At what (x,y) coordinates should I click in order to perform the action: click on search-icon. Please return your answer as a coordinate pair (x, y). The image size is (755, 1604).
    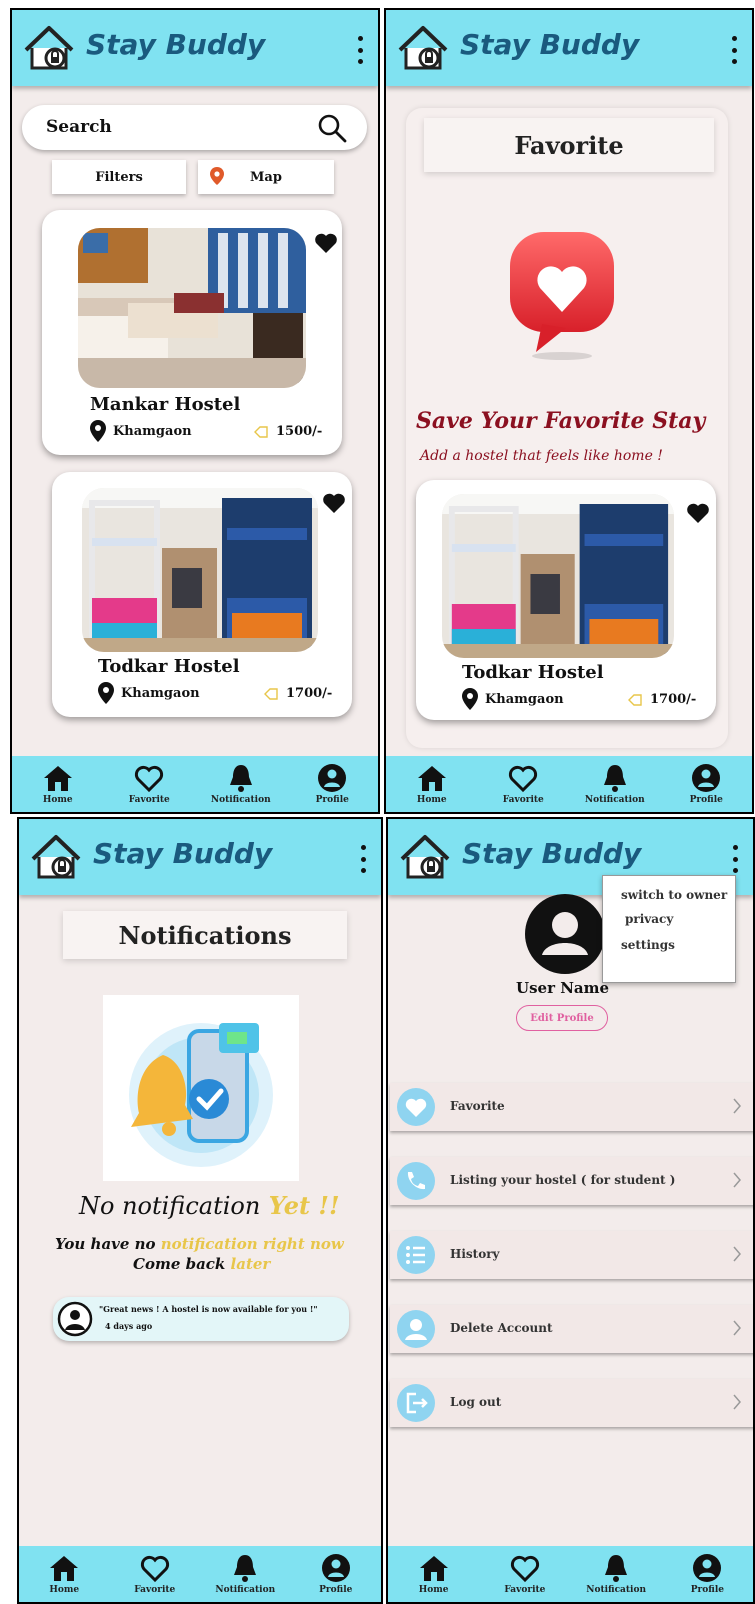
    Looking at the image, I should click on (332, 128).